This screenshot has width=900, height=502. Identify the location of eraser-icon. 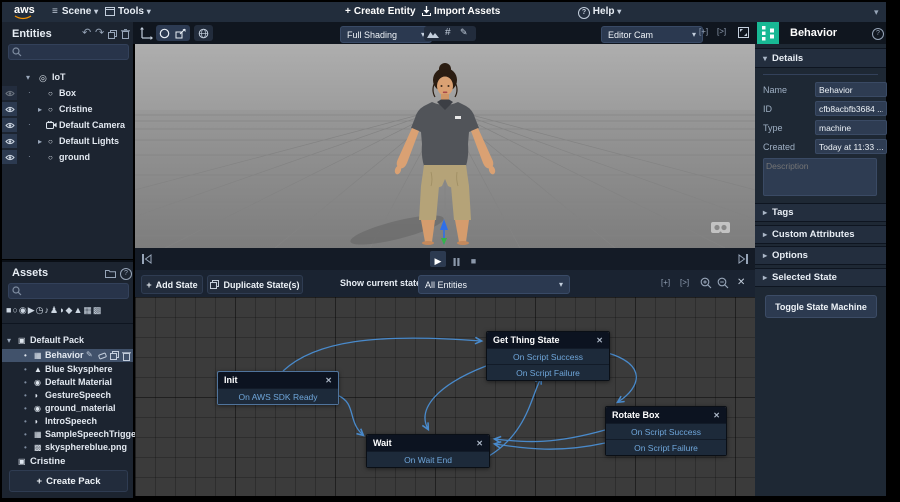
(102, 356).